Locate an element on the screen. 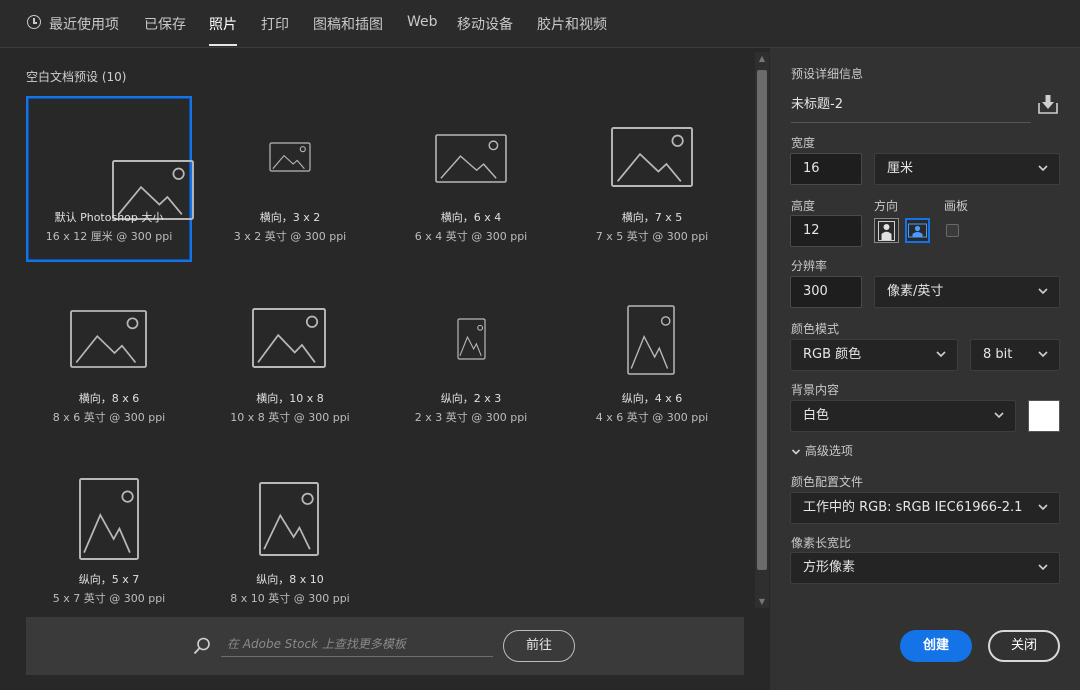  preset-name: 纵向，8 x 10 is located at coordinates (290, 579).